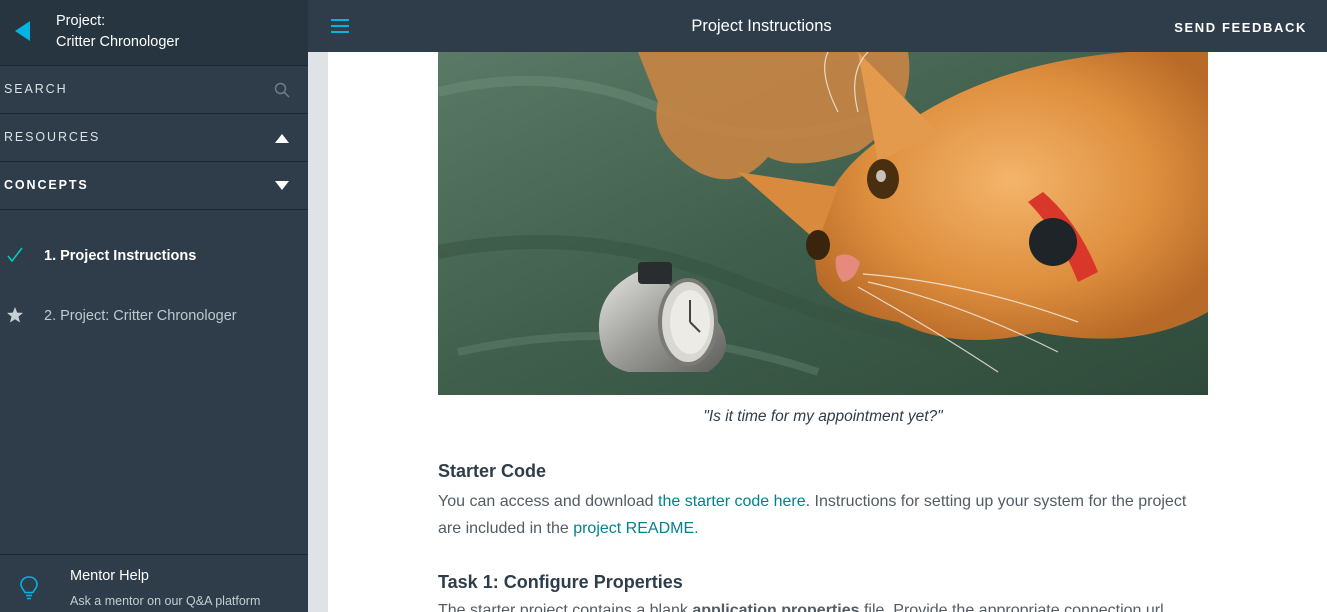  Describe the element at coordinates (154, 90) in the screenshot. I see `sidebar-search: SEARCH` at that location.